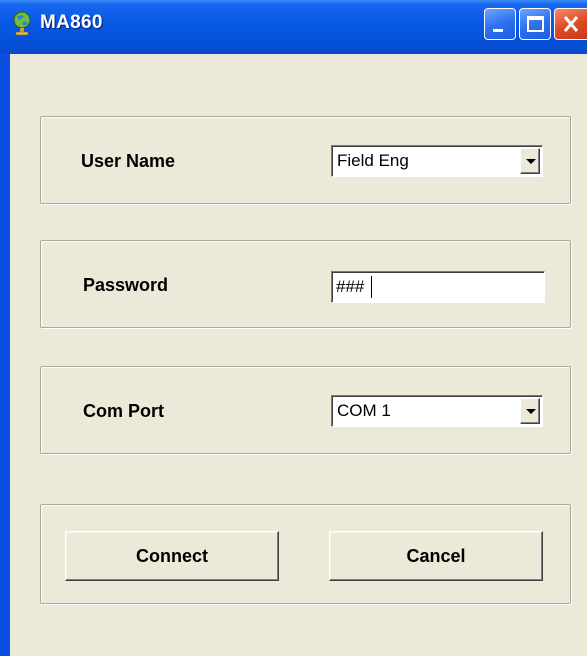  What do you see at coordinates (437, 411) in the screenshot?
I see `com-port-dropdown: COM 1` at bounding box center [437, 411].